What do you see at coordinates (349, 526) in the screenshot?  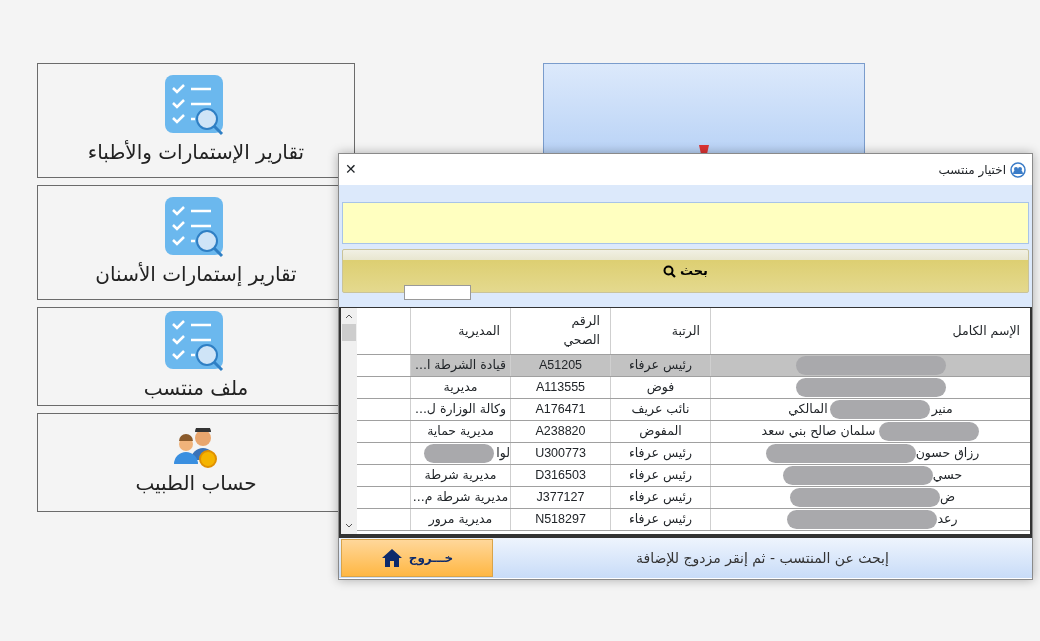 I see `scroll-down-icon` at bounding box center [349, 526].